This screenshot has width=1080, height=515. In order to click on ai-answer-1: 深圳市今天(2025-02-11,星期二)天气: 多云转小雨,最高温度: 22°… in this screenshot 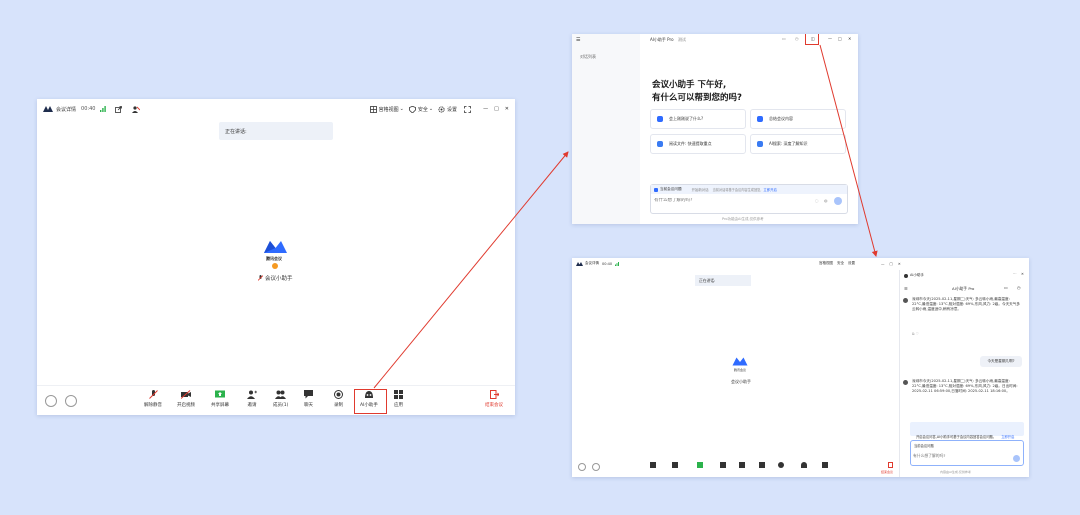, I will do `click(966, 304)`.